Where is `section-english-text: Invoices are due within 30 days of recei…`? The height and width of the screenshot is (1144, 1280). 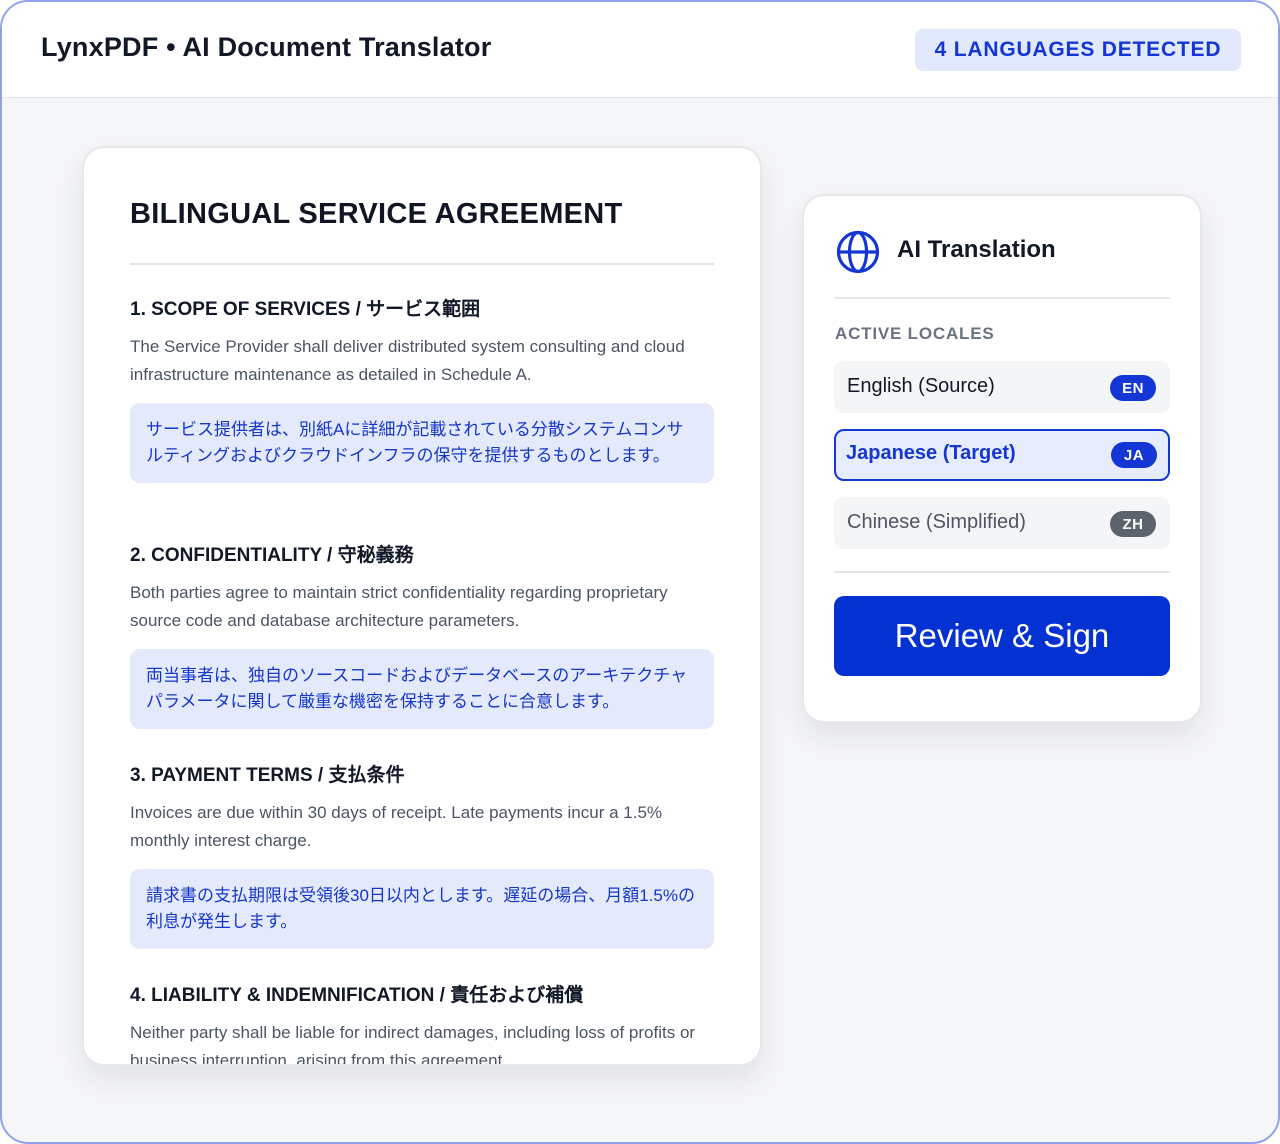 section-english-text: Invoices are due within 30 days of recei… is located at coordinates (396, 826).